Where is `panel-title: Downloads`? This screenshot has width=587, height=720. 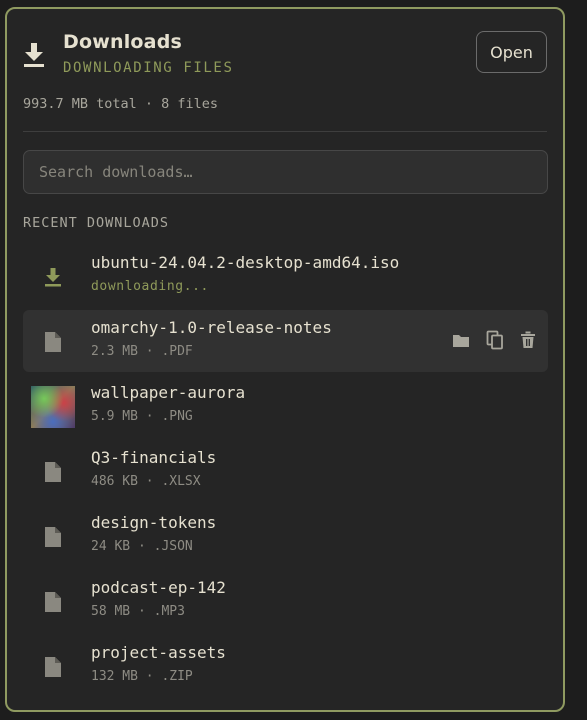 panel-title: Downloads is located at coordinates (123, 42).